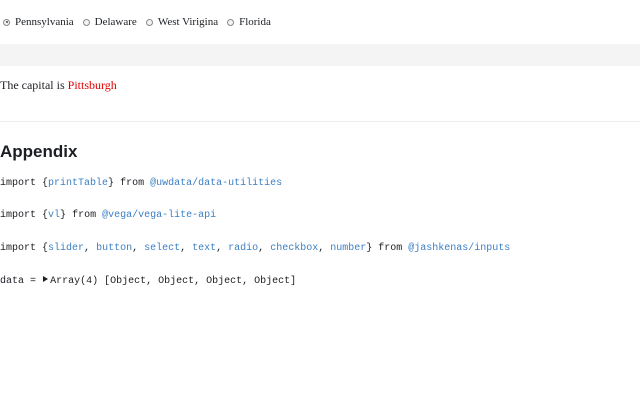  Describe the element at coordinates (92, 85) in the screenshot. I see `capital-city: Pittsburgh` at that location.